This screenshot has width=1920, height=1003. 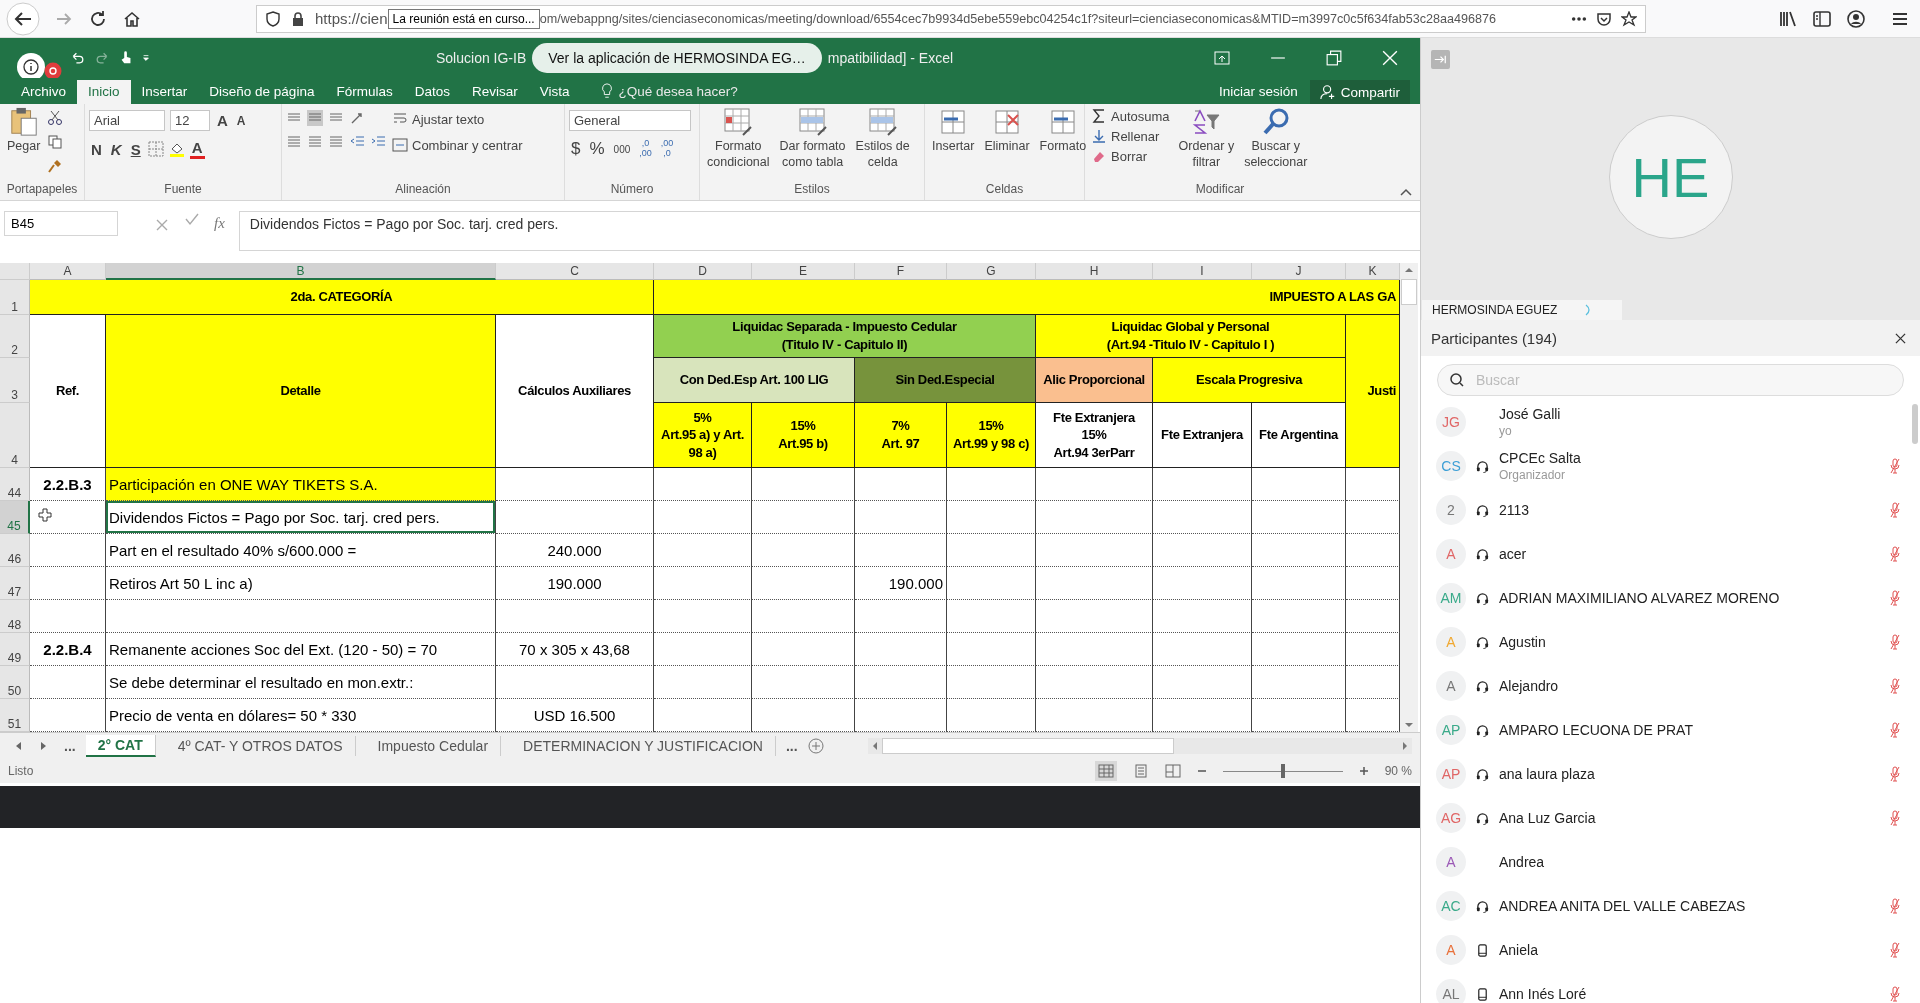 What do you see at coordinates (1063, 144) in the screenshot?
I see `cells-button: Formato` at bounding box center [1063, 144].